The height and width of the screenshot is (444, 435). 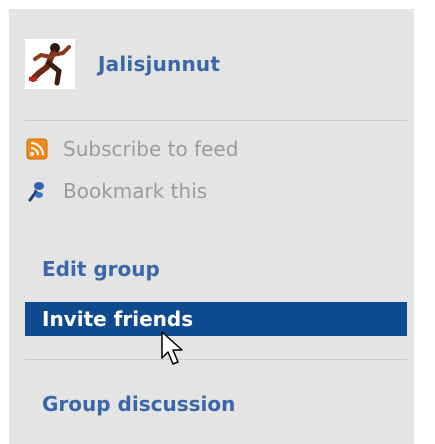 I want to click on runner-avatar-icon, so click(x=50, y=64).